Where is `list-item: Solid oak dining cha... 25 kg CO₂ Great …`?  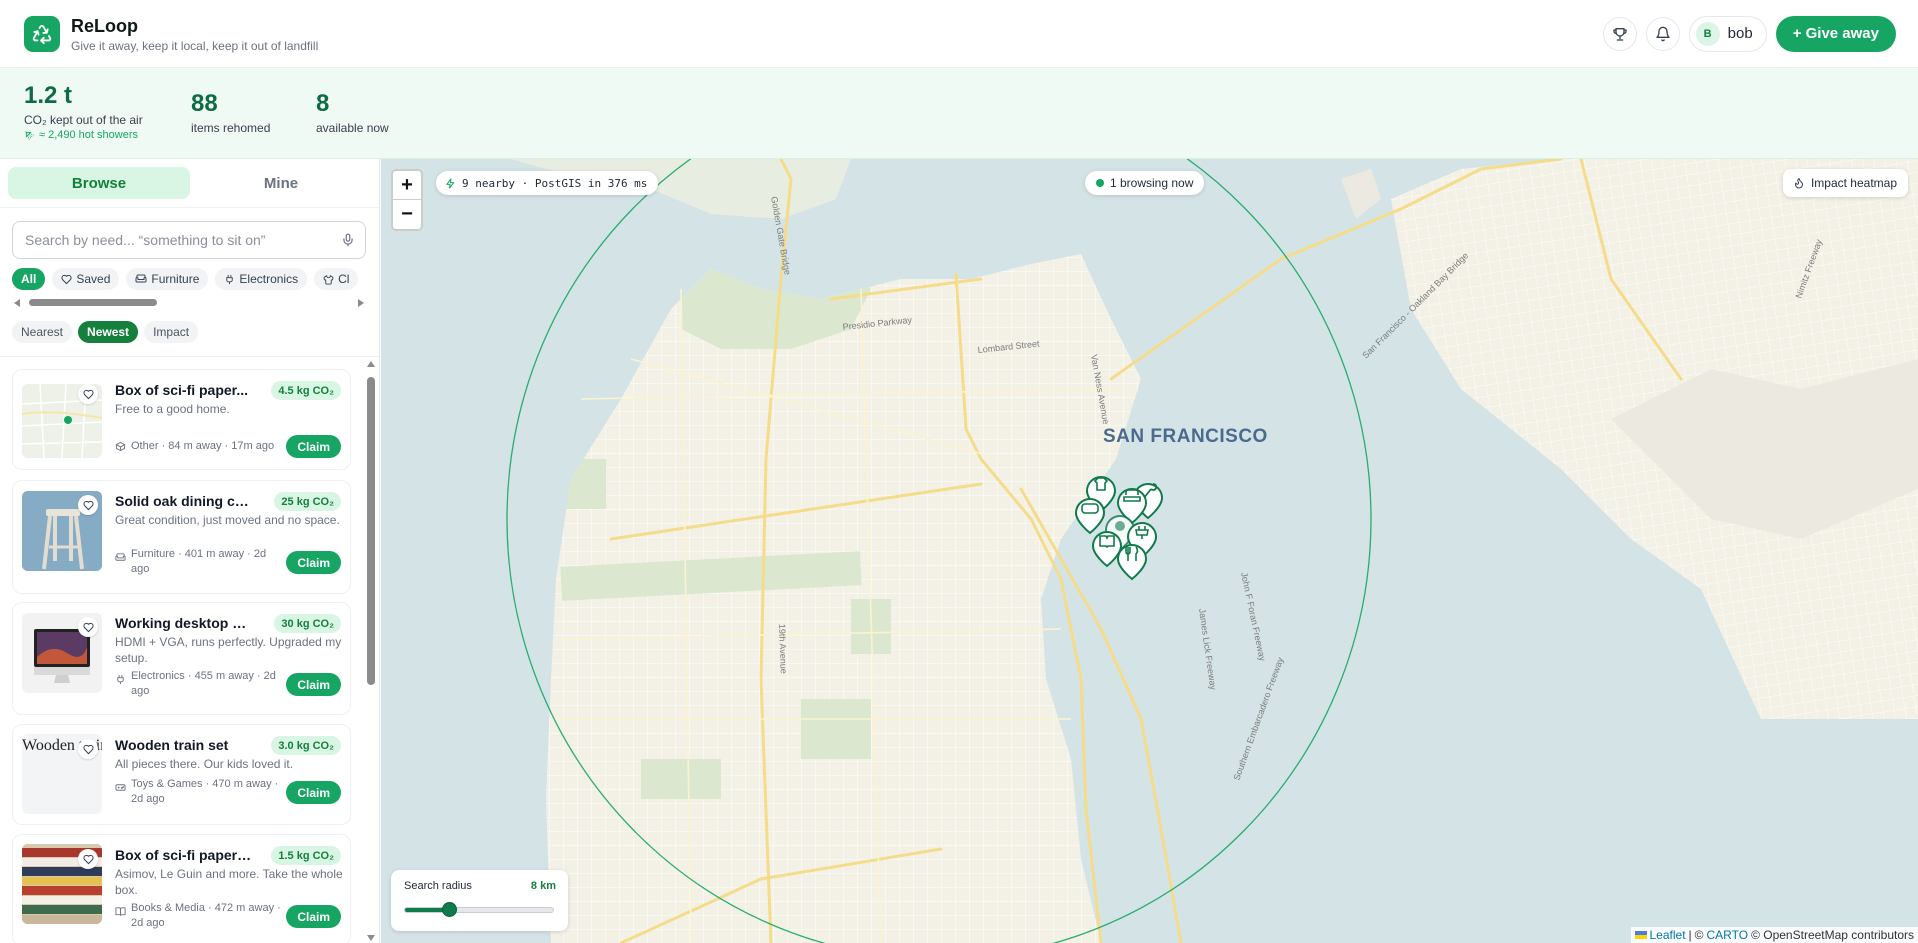 list-item: Solid oak dining cha... 25 kg CO₂ Great … is located at coordinates (181, 537).